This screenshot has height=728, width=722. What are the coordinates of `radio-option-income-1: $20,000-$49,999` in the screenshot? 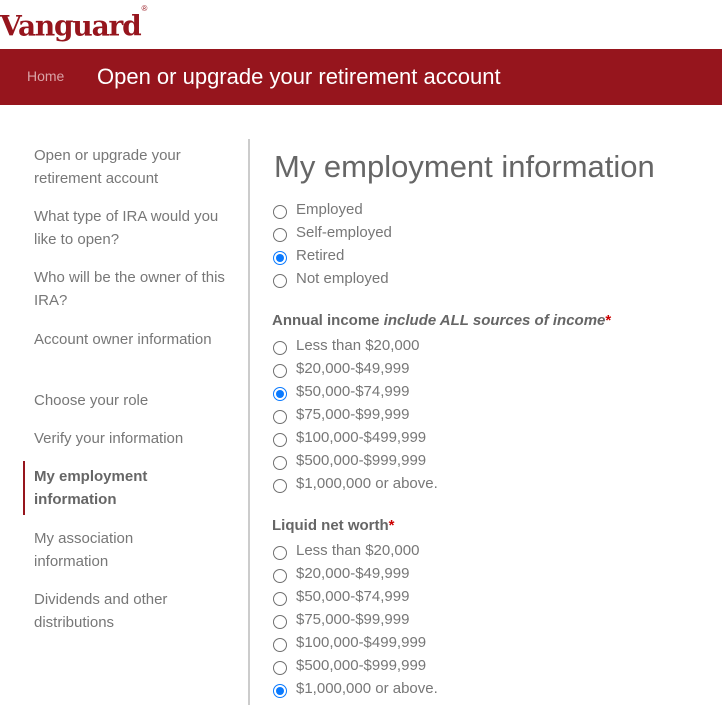 It's located at (340, 368).